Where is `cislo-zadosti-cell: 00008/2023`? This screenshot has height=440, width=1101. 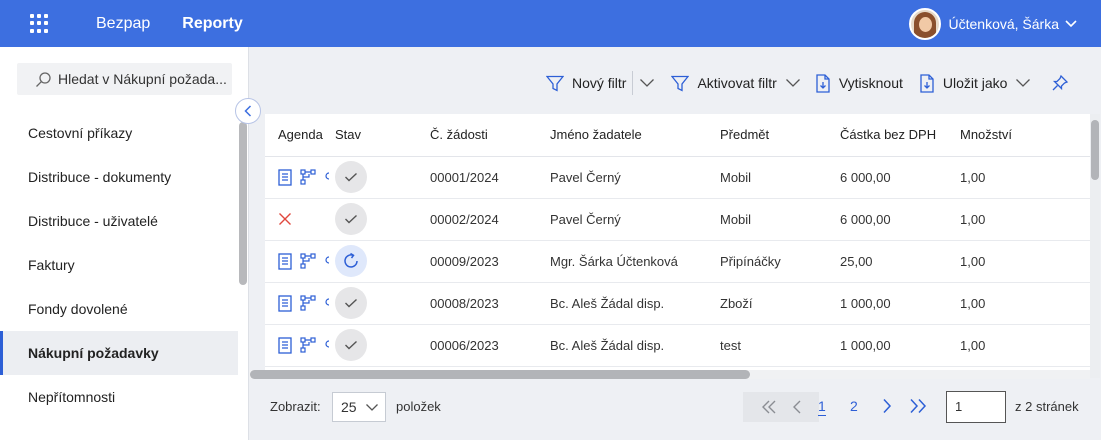
cislo-zadosti-cell: 00008/2023 is located at coordinates (490, 303).